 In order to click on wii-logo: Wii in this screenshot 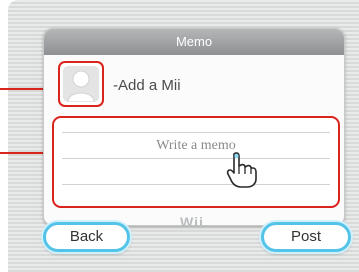, I will do `click(192, 222)`.